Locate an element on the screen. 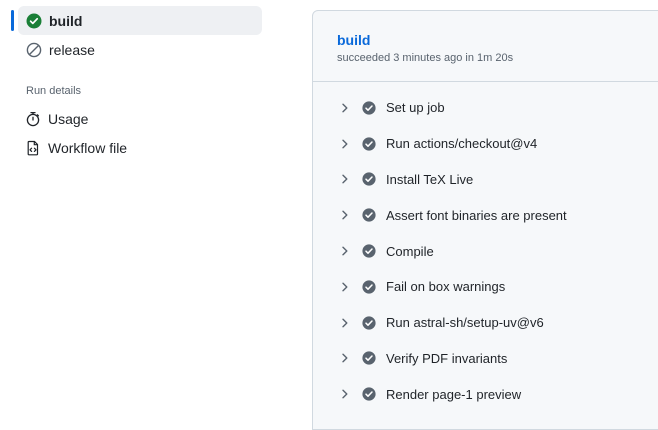  skipped-icon is located at coordinates (34, 50).